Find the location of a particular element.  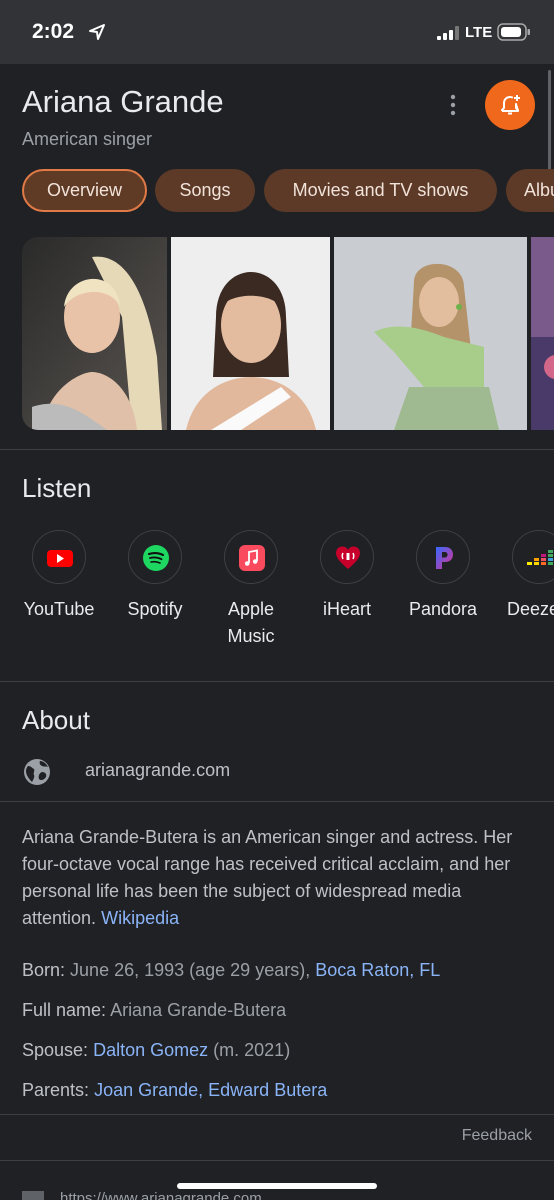

globe-icon is located at coordinates (37, 772).